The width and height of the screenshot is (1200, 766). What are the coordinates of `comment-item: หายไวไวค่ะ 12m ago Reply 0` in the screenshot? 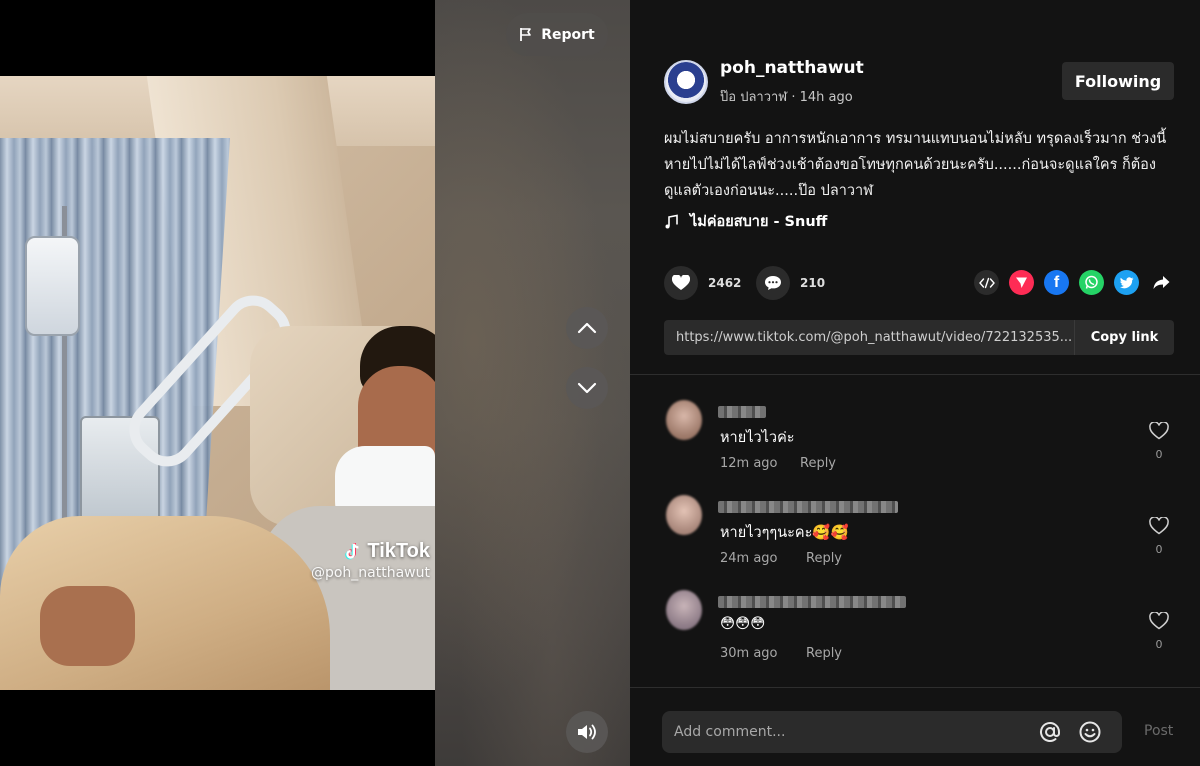 It's located at (921, 440).